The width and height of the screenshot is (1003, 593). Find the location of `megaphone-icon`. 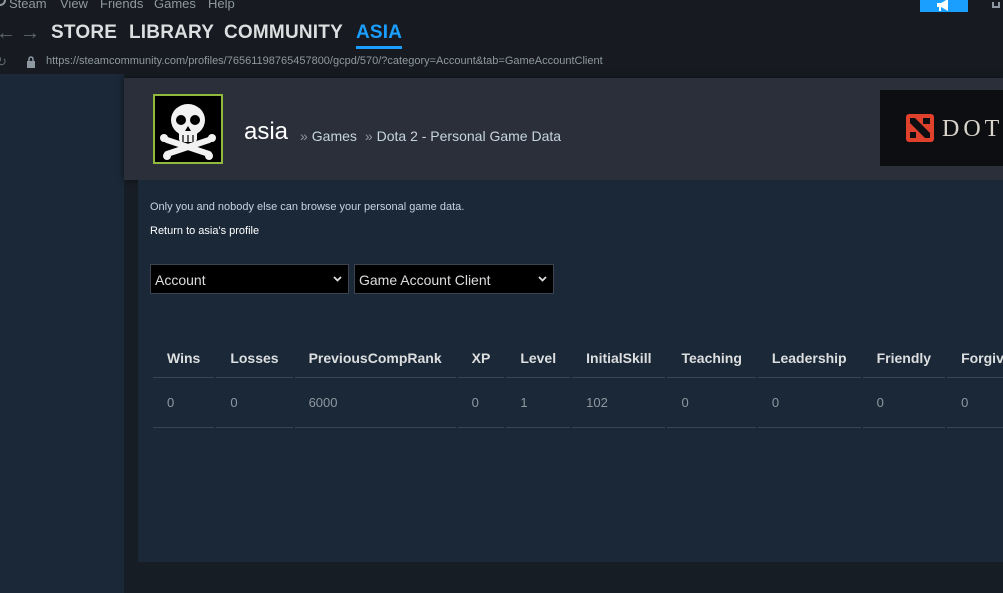

megaphone-icon is located at coordinates (942, 5).